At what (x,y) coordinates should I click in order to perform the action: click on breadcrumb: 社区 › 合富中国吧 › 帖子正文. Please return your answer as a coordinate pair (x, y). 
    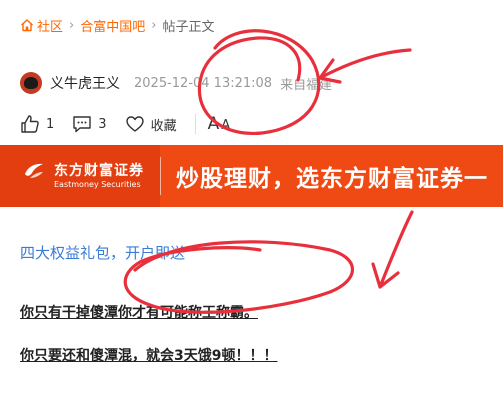
    Looking at the image, I should click on (117, 25).